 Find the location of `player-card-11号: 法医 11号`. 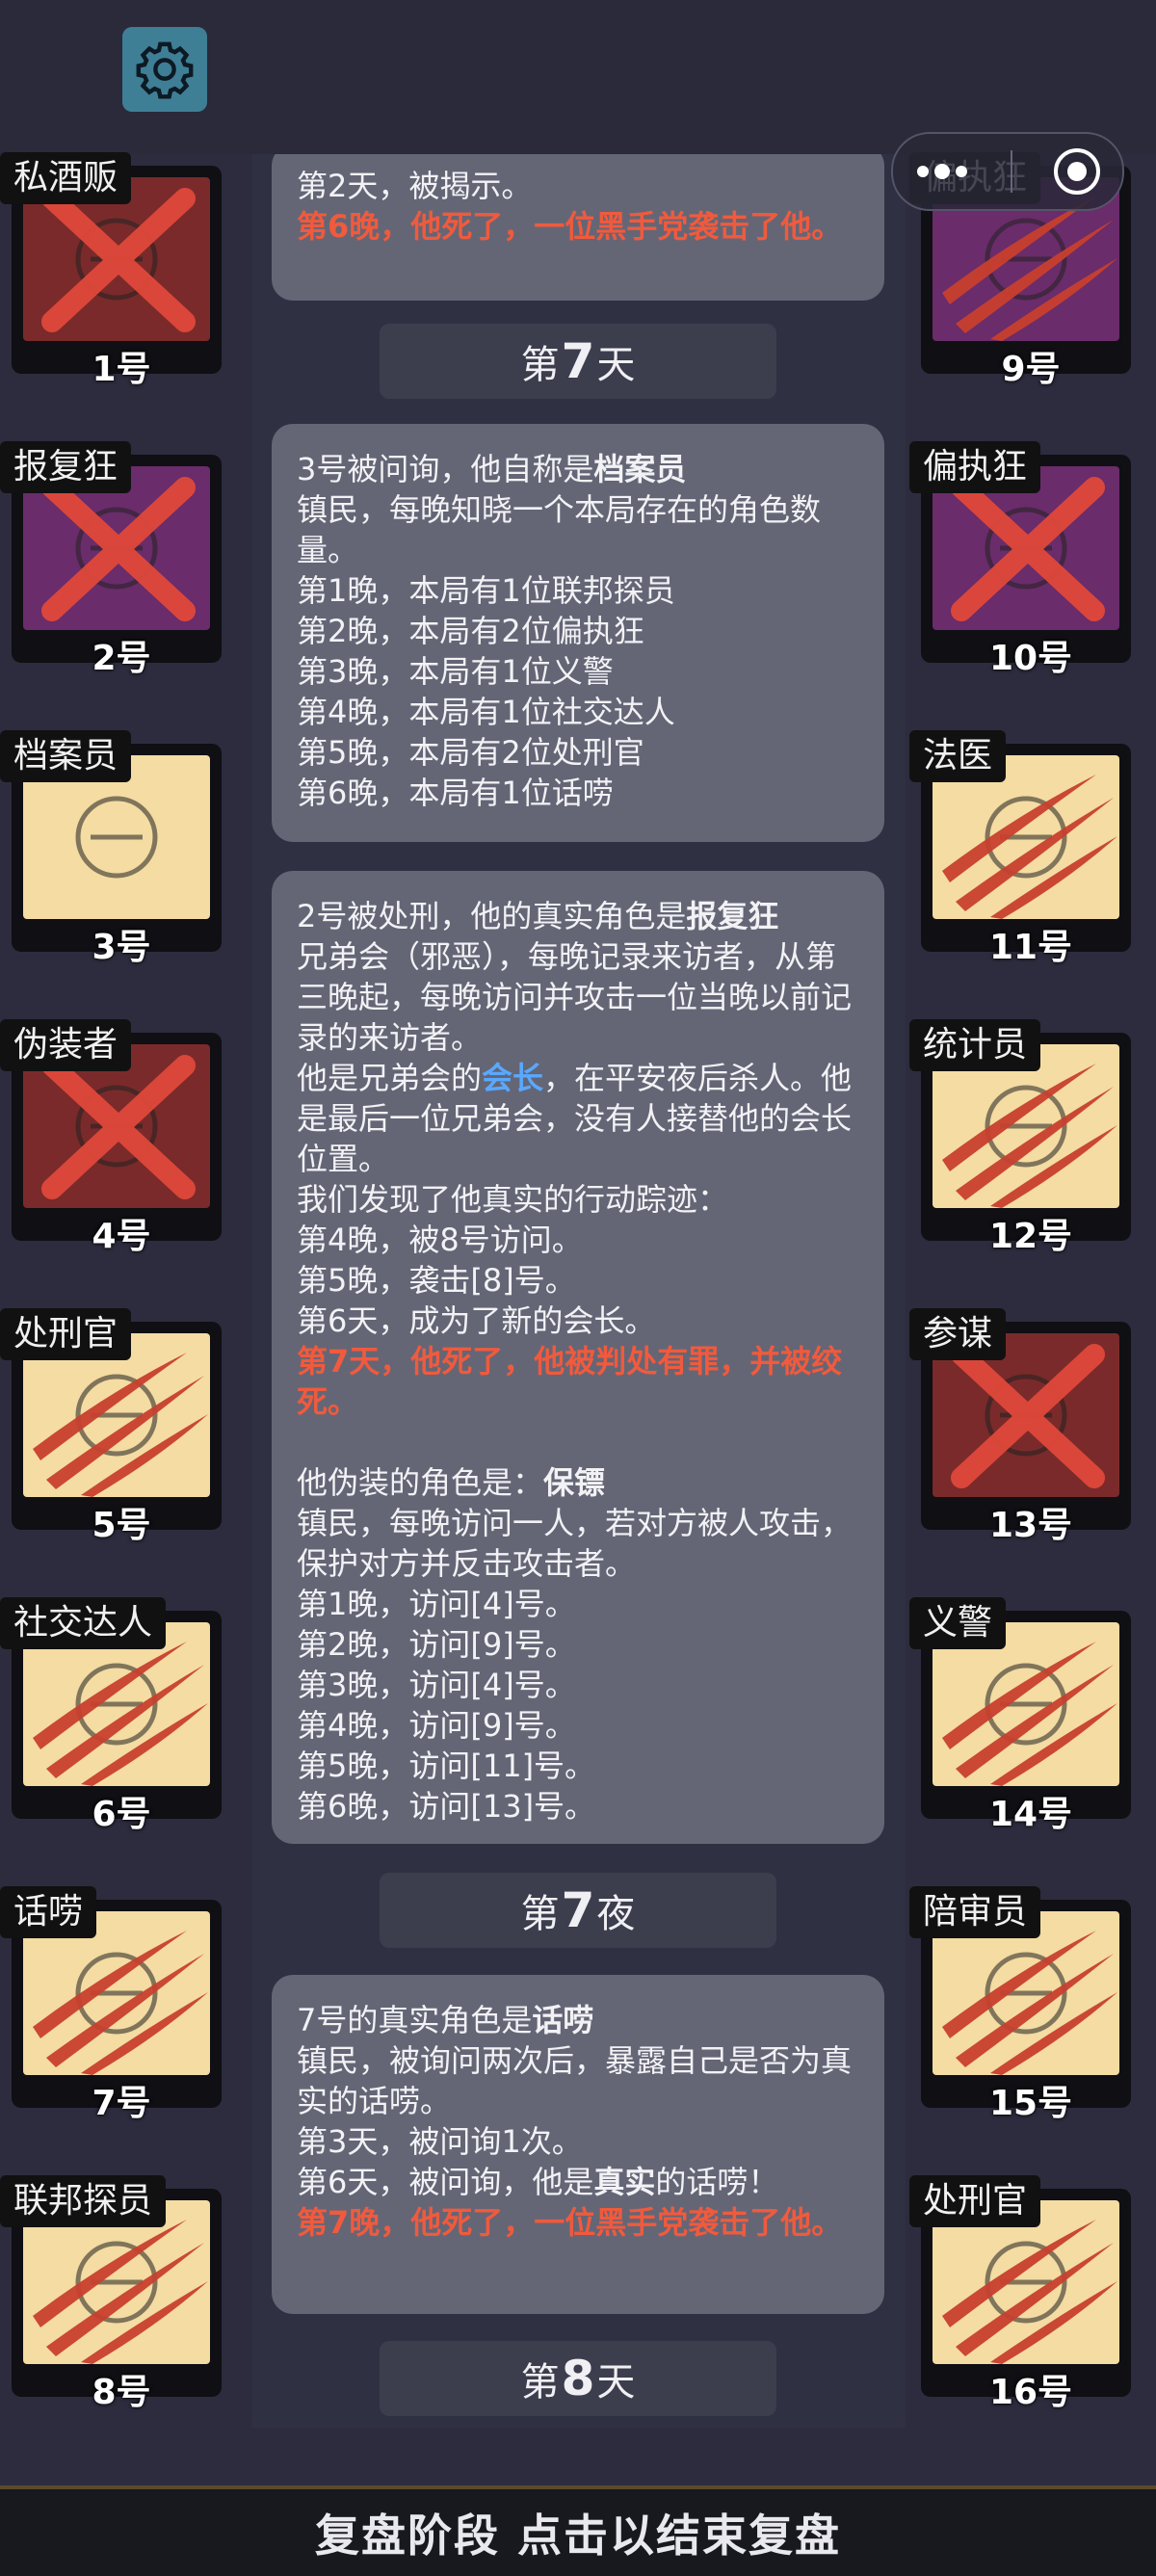

player-card-11号: 法医 11号 is located at coordinates (1021, 849).